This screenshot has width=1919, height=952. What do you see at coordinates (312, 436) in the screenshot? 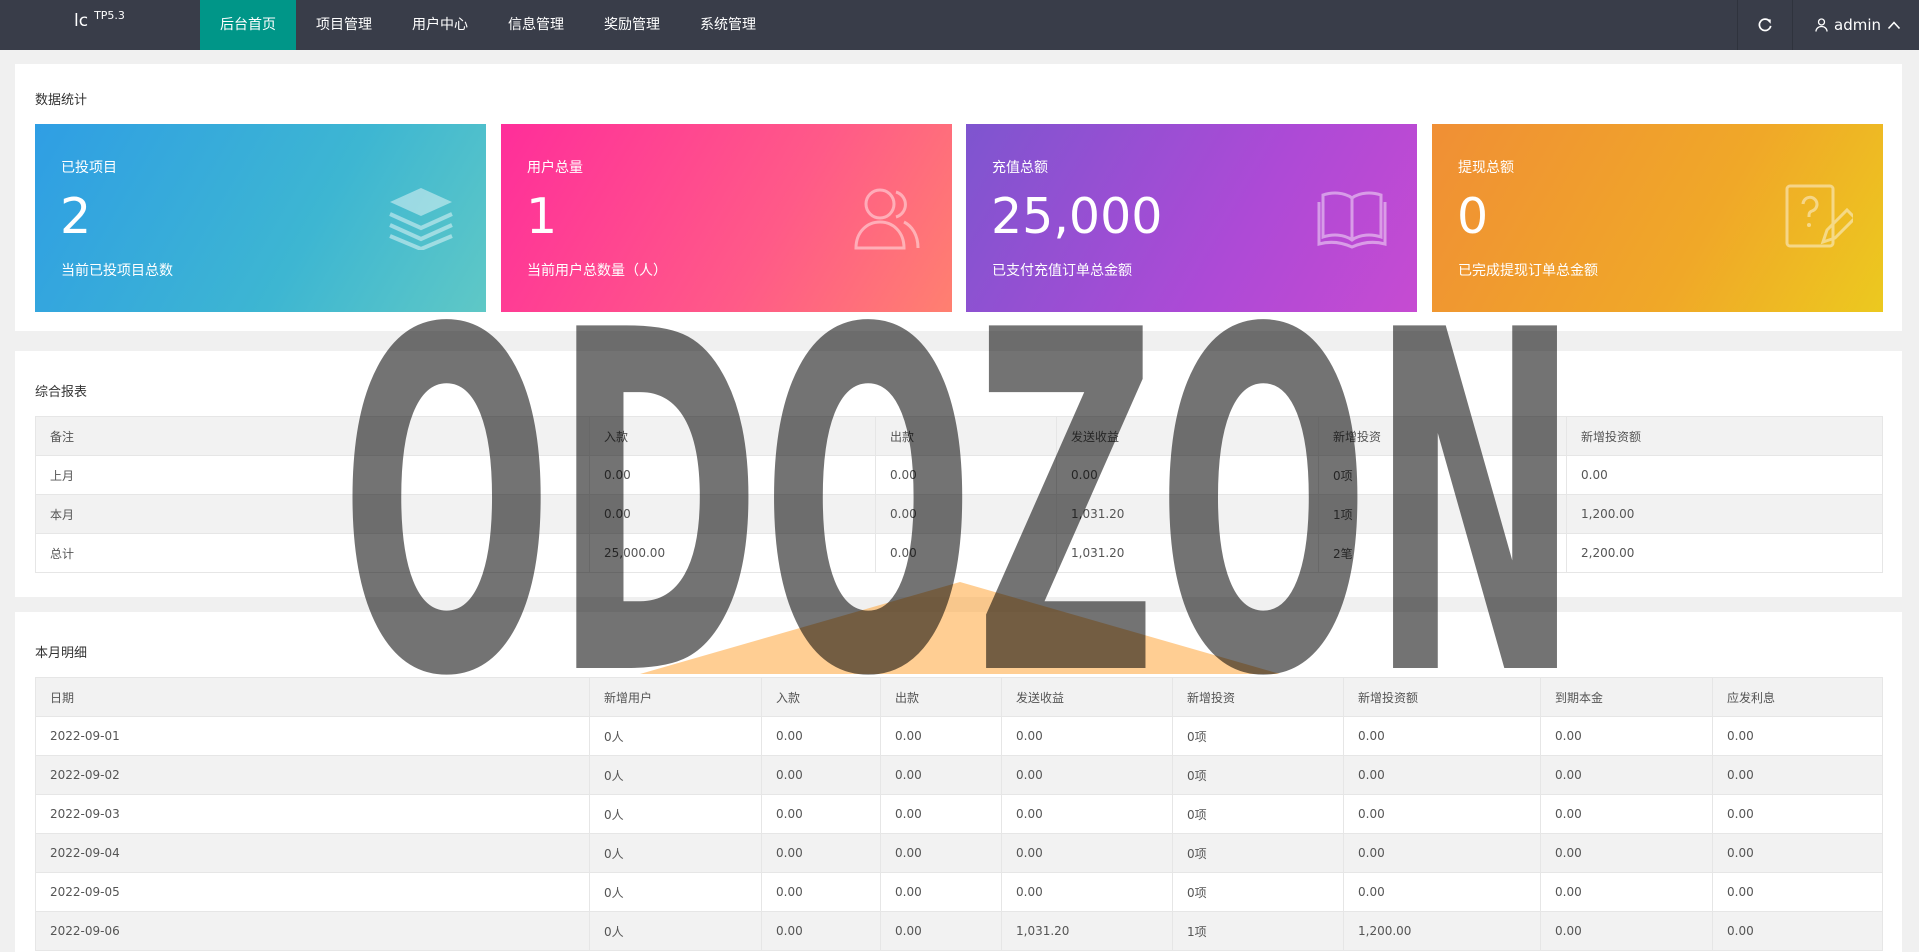
I see `column-header: 备注` at bounding box center [312, 436].